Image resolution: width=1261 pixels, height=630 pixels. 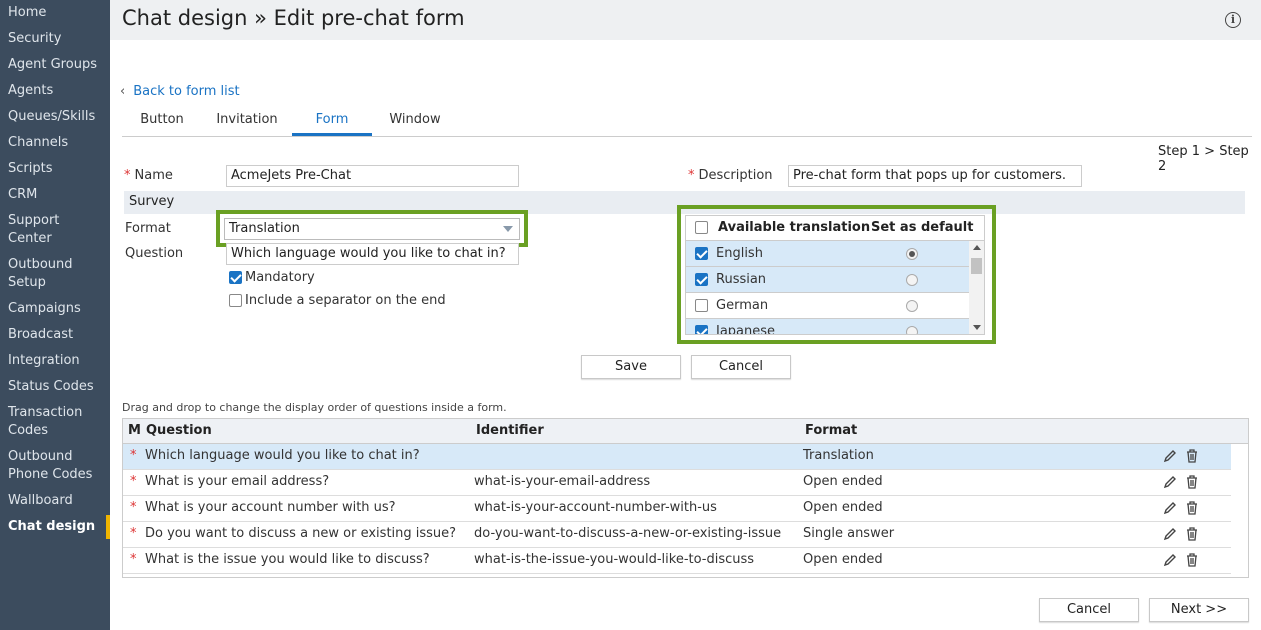 I want to click on translation-language: Japanese, so click(x=746, y=329).